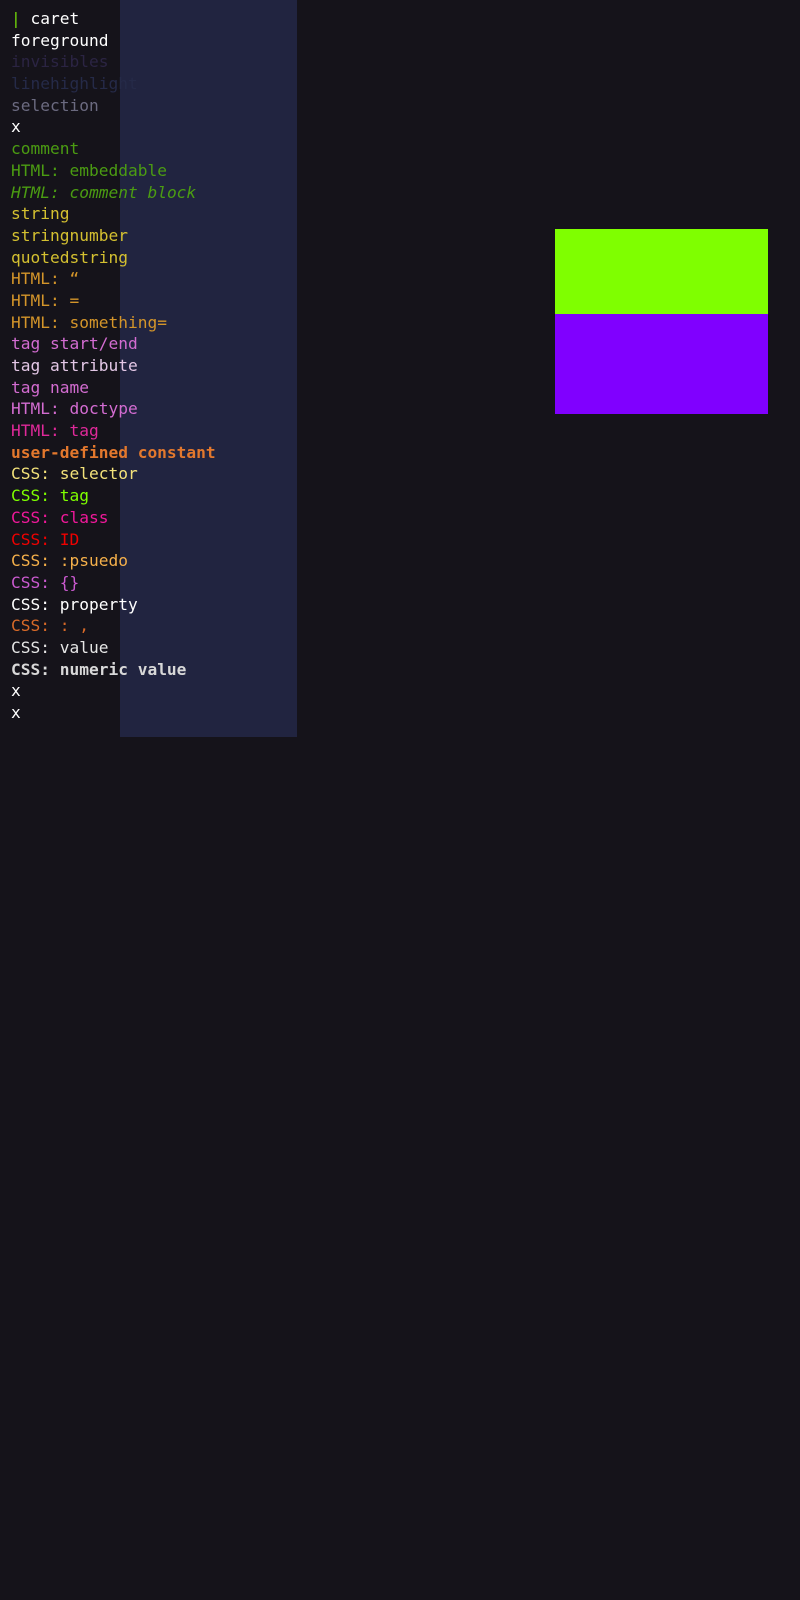 The image size is (800, 1600). Describe the element at coordinates (69, 257) in the screenshot. I see `line-text: quotedstring` at that location.